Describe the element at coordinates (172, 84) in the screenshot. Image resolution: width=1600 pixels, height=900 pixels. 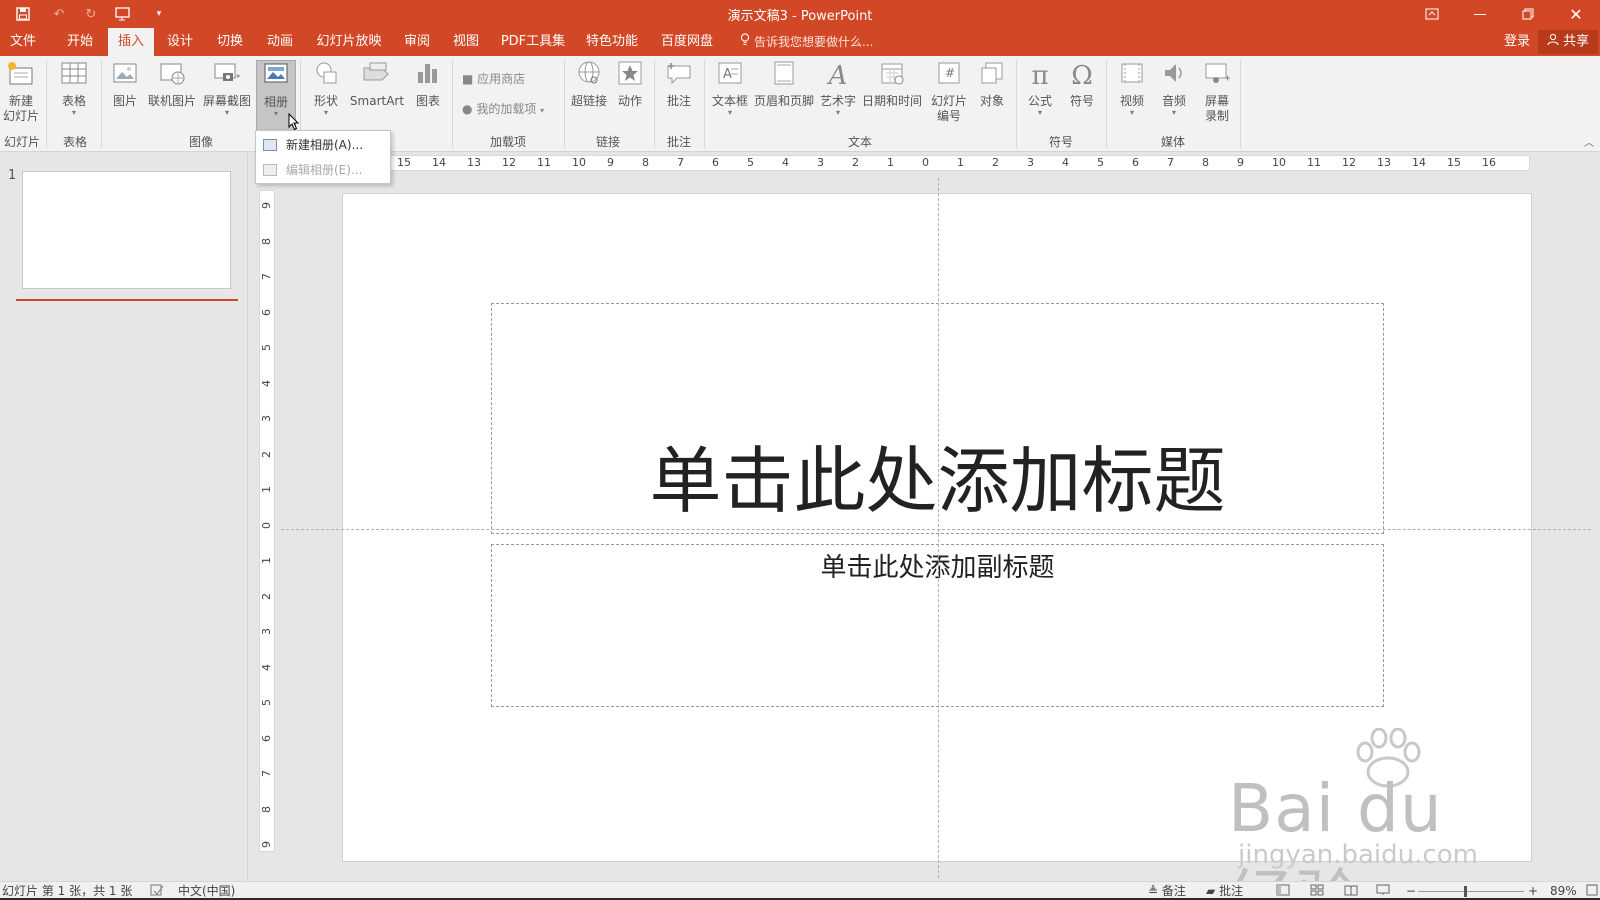
I see `online-picture-button: 联机图片` at that location.